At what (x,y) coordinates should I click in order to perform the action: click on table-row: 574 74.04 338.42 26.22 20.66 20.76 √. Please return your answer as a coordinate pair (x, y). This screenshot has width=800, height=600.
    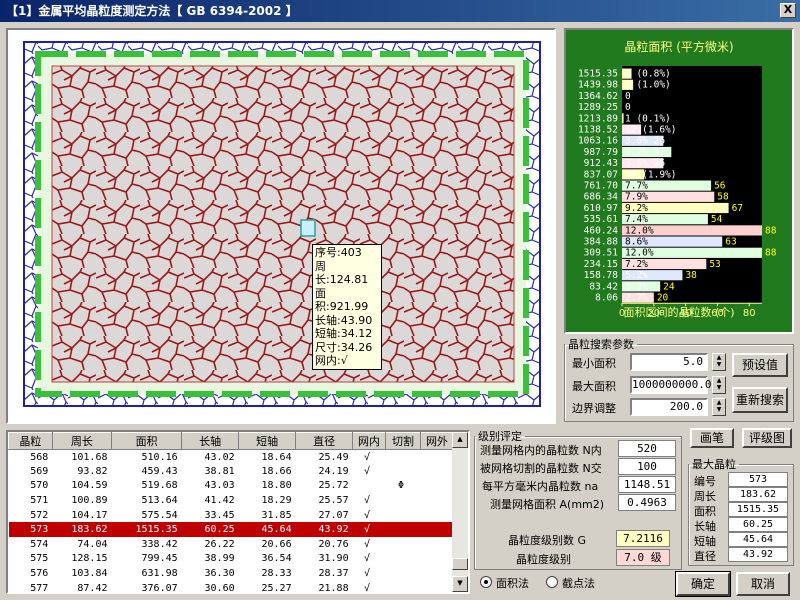
    Looking at the image, I should click on (231, 544).